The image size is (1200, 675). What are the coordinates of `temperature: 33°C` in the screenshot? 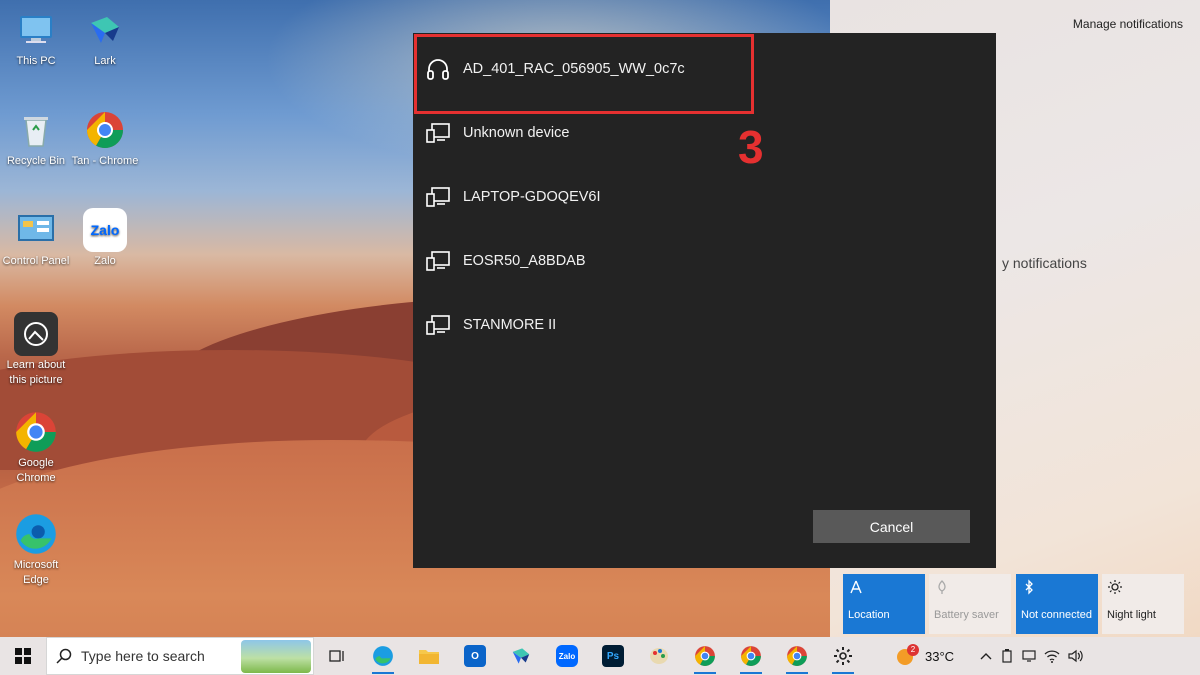 It's located at (940, 656).